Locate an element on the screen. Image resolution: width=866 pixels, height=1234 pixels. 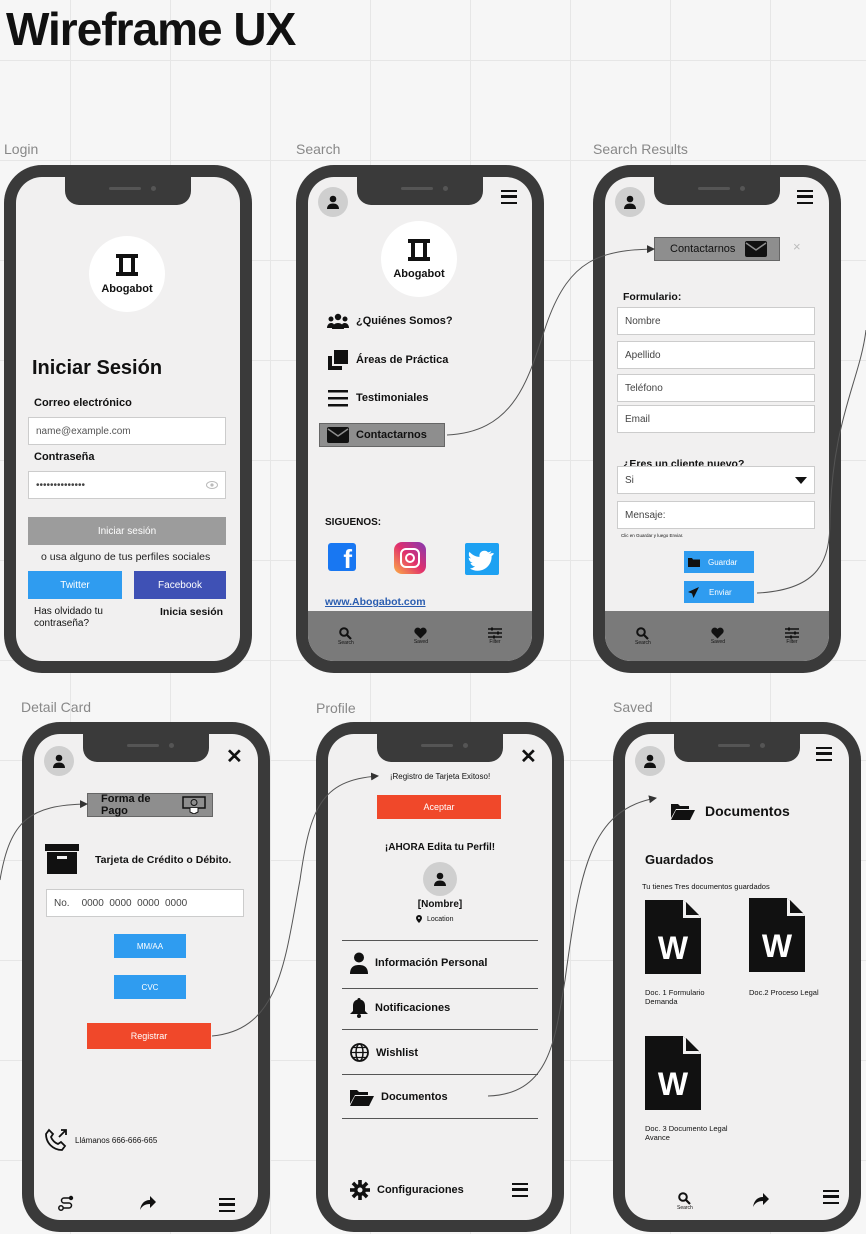
expiry-button: MM/AA is located at coordinates (150, 946).